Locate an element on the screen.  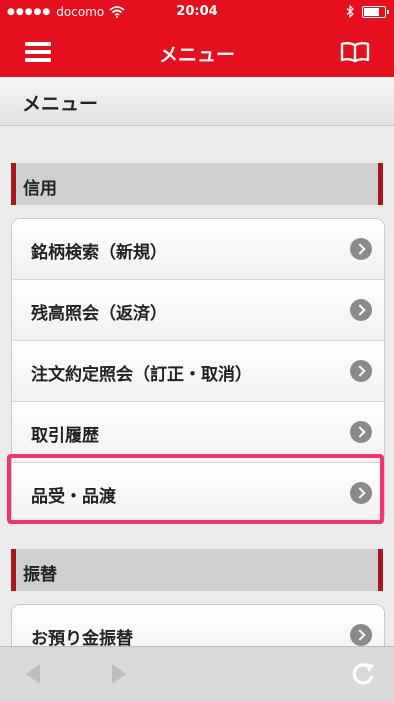
forward-arrow-icon is located at coordinates (117, 674).